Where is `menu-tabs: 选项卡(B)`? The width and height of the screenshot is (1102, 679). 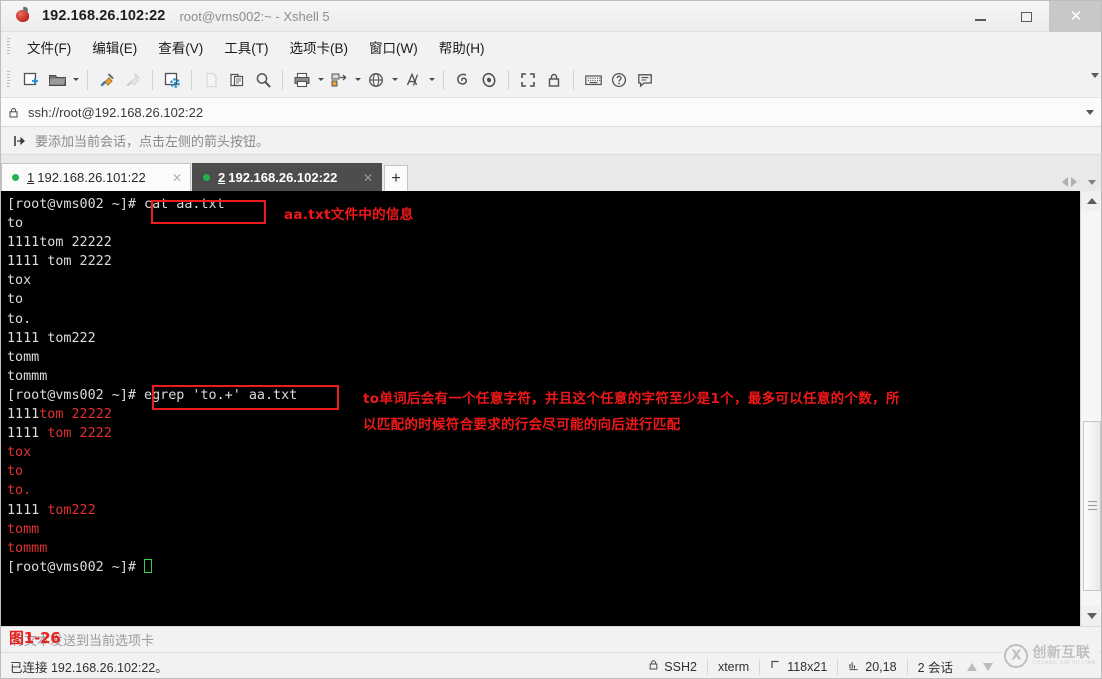 menu-tabs: 选项卡(B) is located at coordinates (319, 47).